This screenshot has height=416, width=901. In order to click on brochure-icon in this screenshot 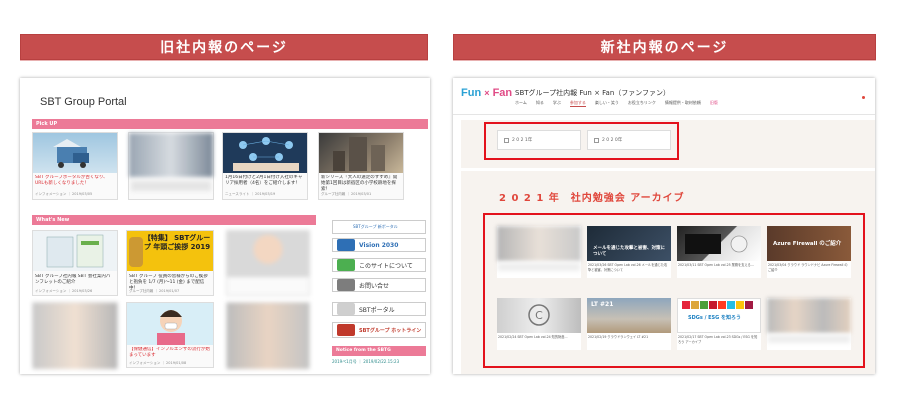, I will do `click(75, 251)`.